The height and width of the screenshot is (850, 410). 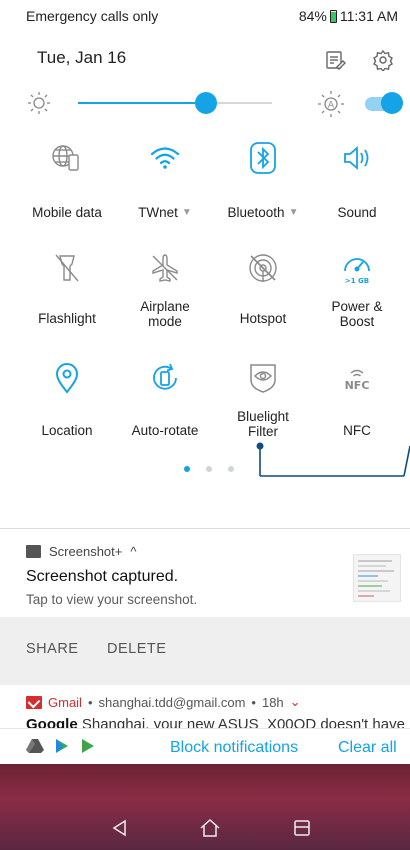 What do you see at coordinates (165, 314) in the screenshot?
I see `tile-label: Airplane mode` at bounding box center [165, 314].